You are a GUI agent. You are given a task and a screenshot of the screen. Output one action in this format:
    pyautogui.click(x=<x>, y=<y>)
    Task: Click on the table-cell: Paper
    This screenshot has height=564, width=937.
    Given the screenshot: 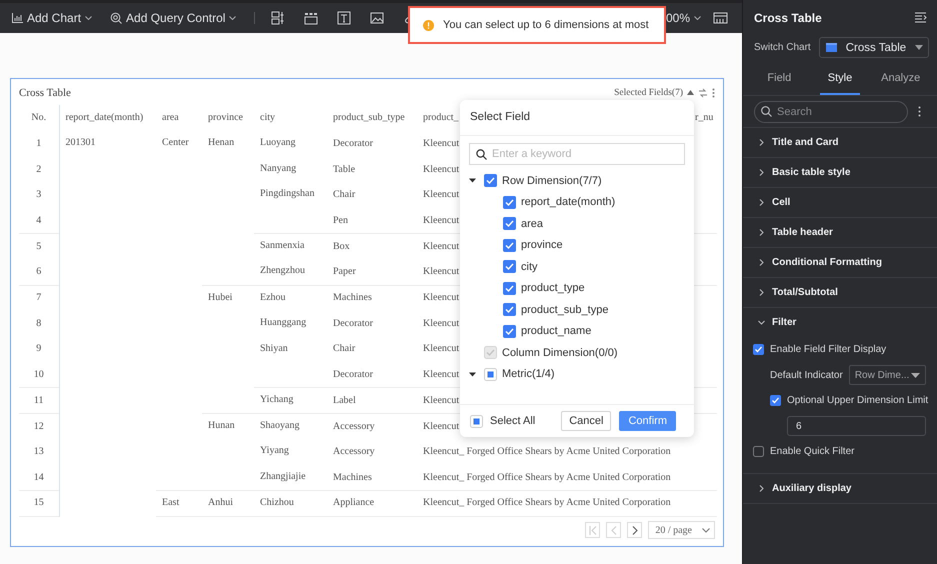 What is the action you would take?
    pyautogui.click(x=344, y=272)
    